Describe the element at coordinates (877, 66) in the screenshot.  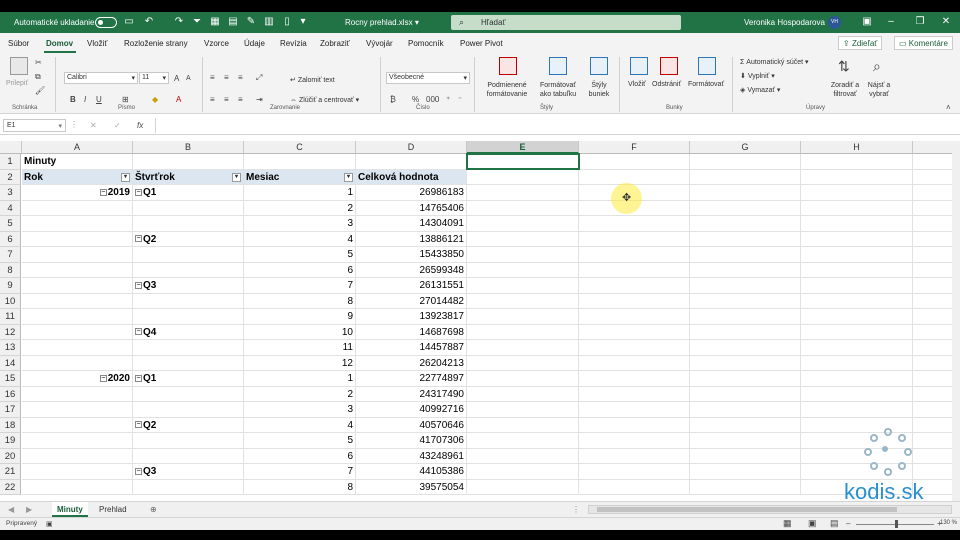
I see `find-select-icon: ⌕` at that location.